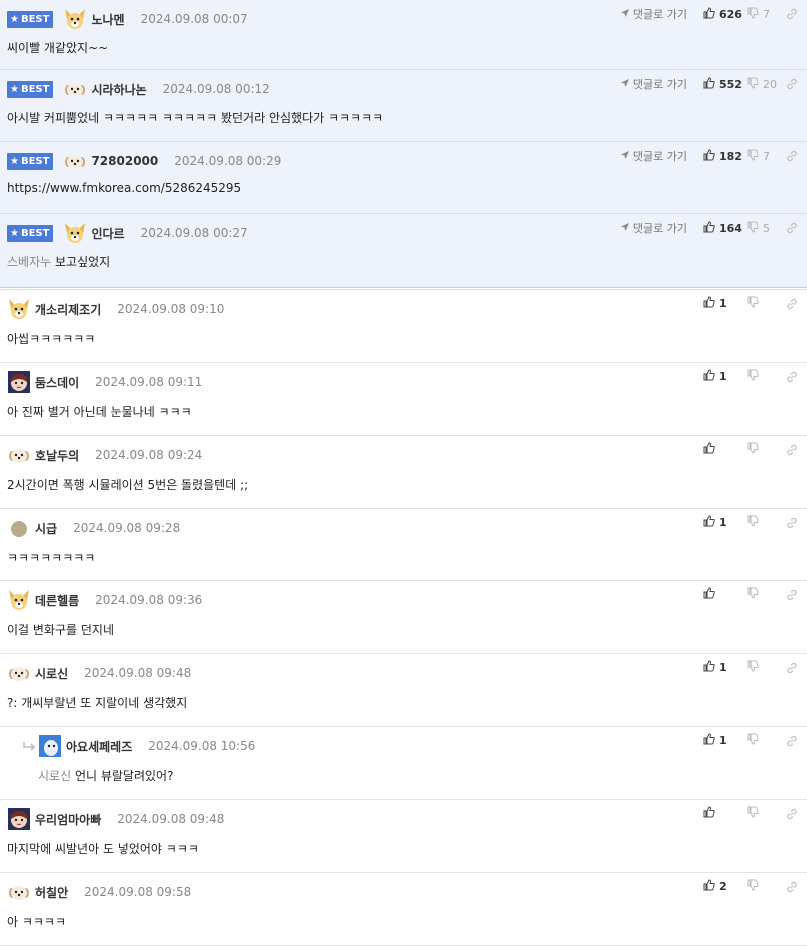  What do you see at coordinates (57, 382) in the screenshot?
I see `nickname: 둠스데이` at bounding box center [57, 382].